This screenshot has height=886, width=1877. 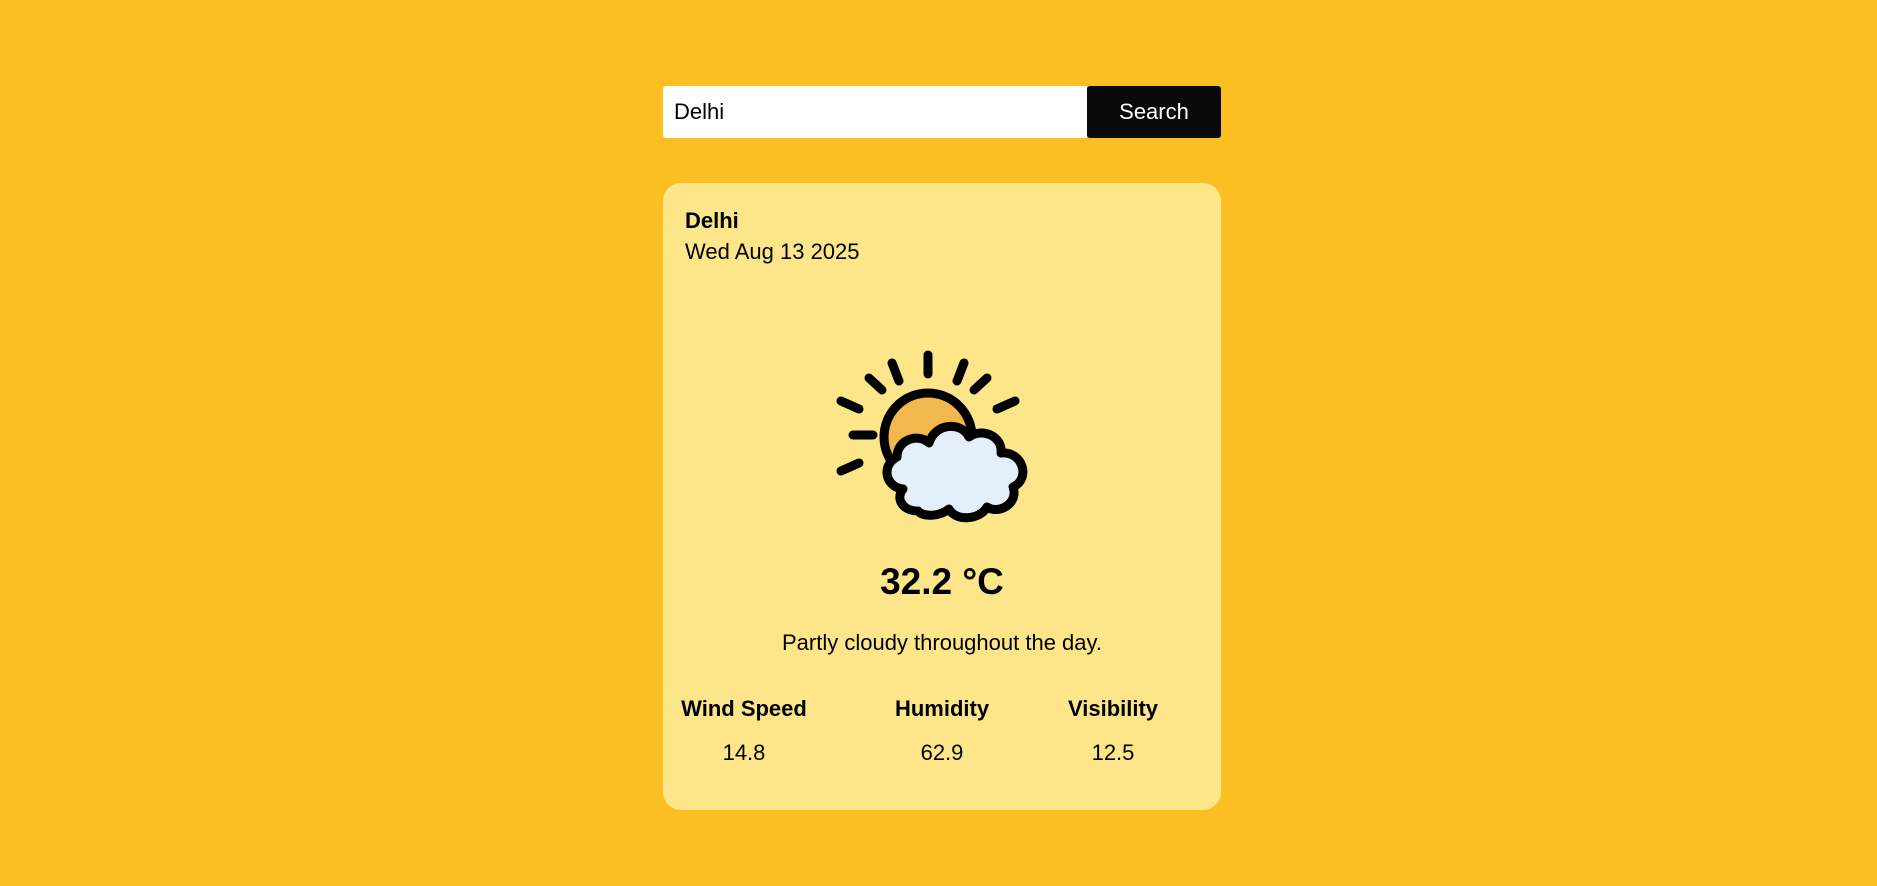 I want to click on search-input, so click(x=875, y=112).